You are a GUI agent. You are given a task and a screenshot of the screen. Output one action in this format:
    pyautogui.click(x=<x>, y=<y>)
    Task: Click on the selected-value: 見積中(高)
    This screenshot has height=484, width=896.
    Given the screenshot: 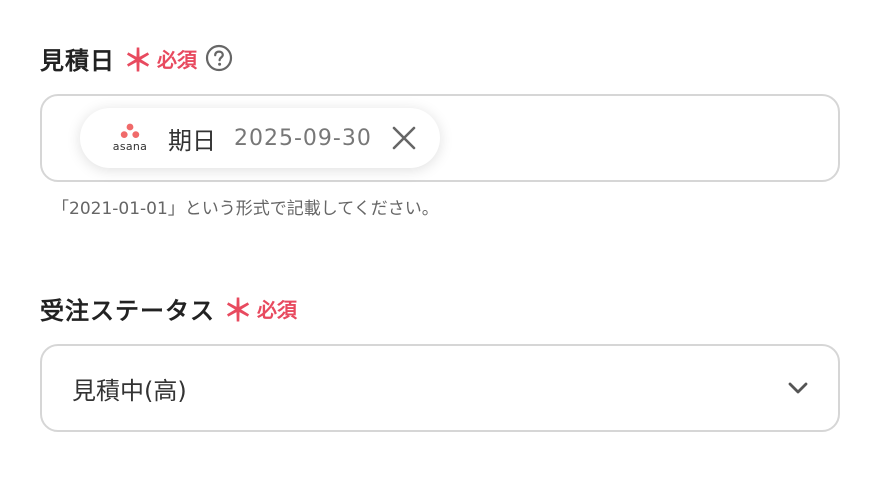 What is the action you would take?
    pyautogui.click(x=129, y=390)
    